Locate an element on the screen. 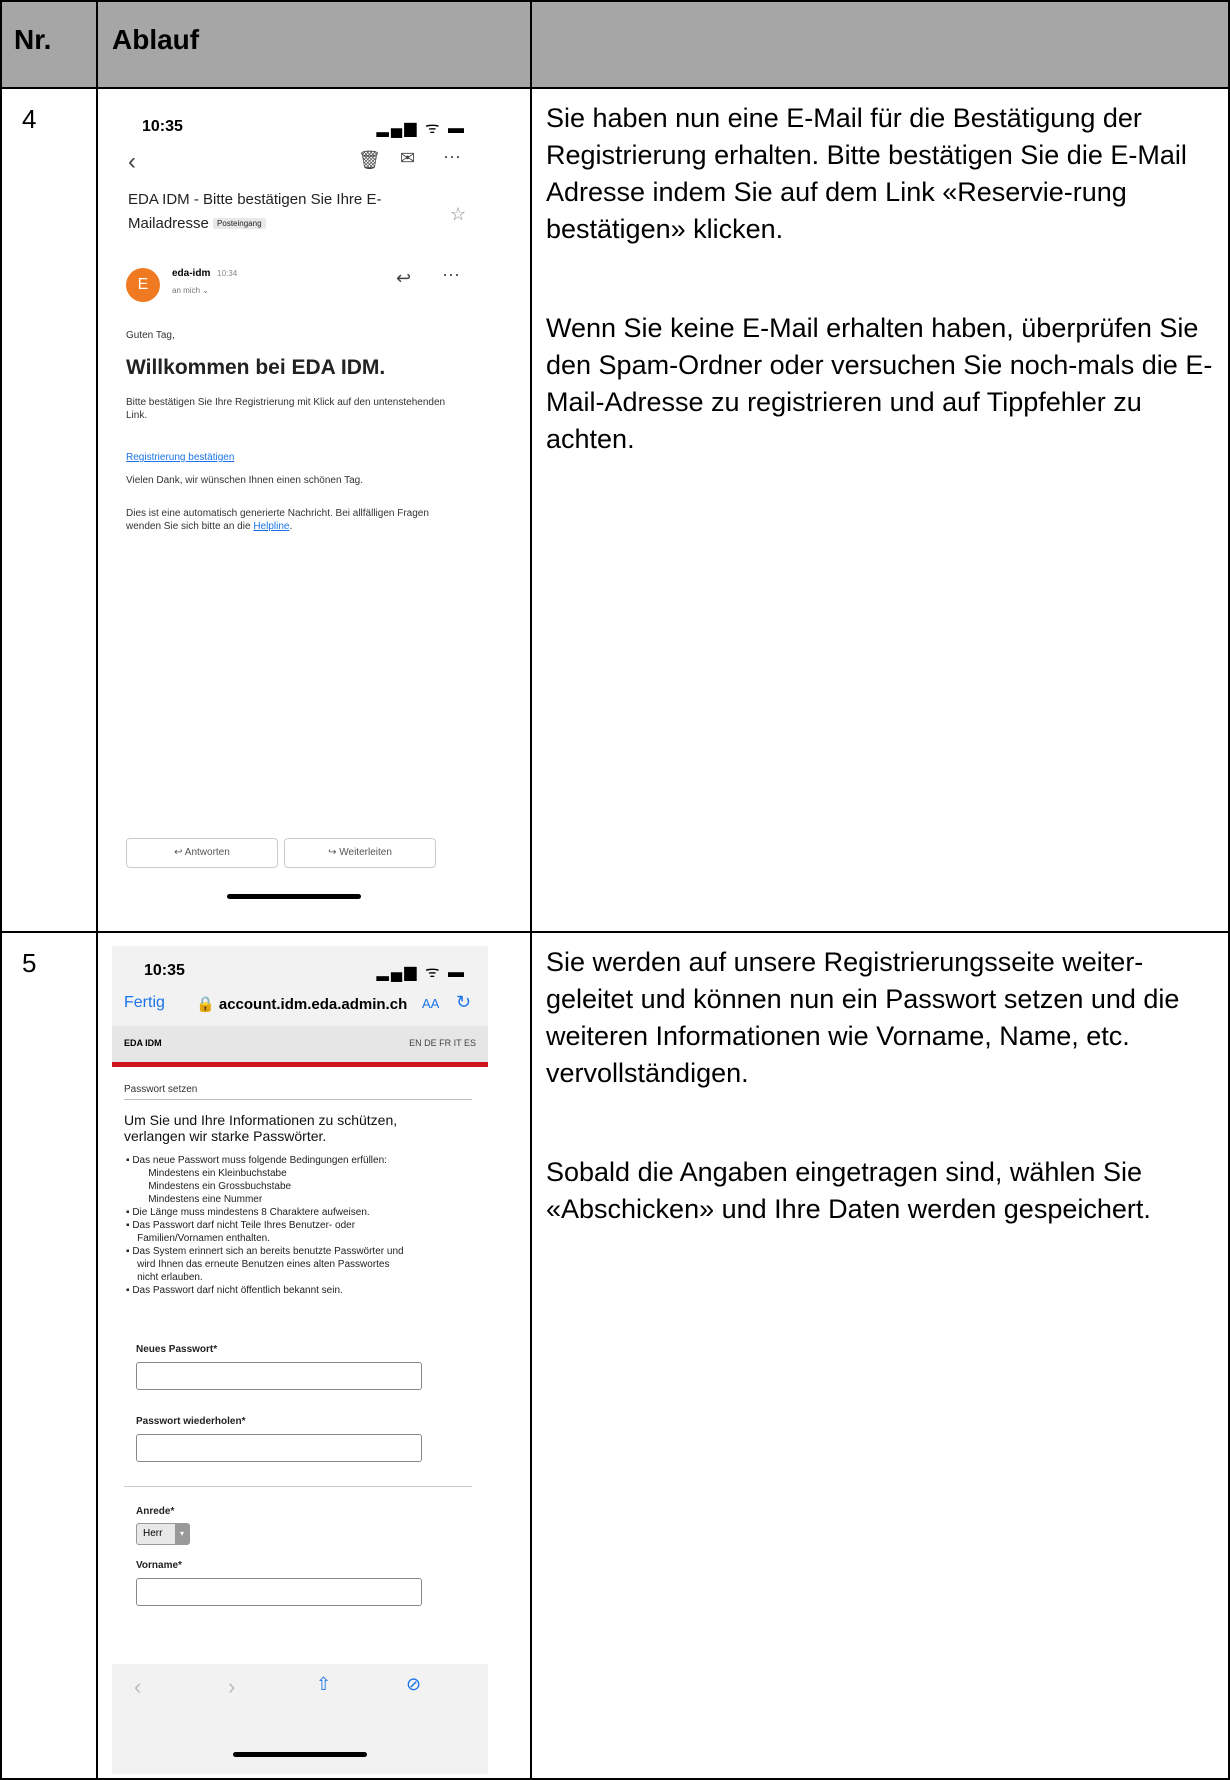 This screenshot has width=1230, height=1780. language-switcher: EN DE FR IT ES is located at coordinates (442, 1043).